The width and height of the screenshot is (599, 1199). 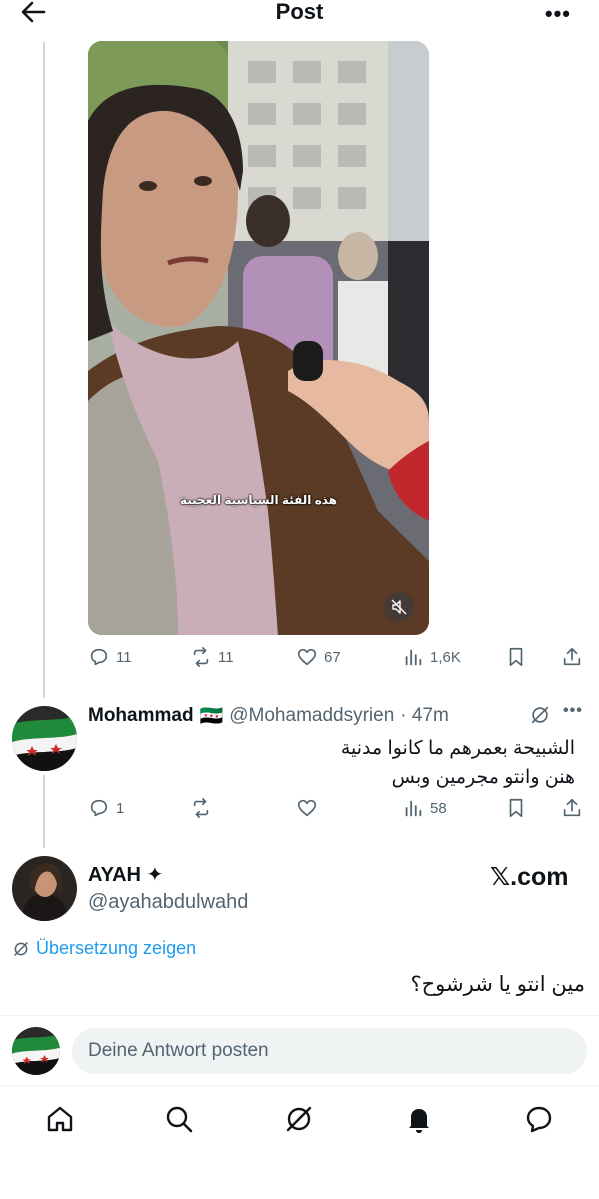 What do you see at coordinates (311, 716) in the screenshot?
I see `reply-author-handle: @Mohamaddsyrien` at bounding box center [311, 716].